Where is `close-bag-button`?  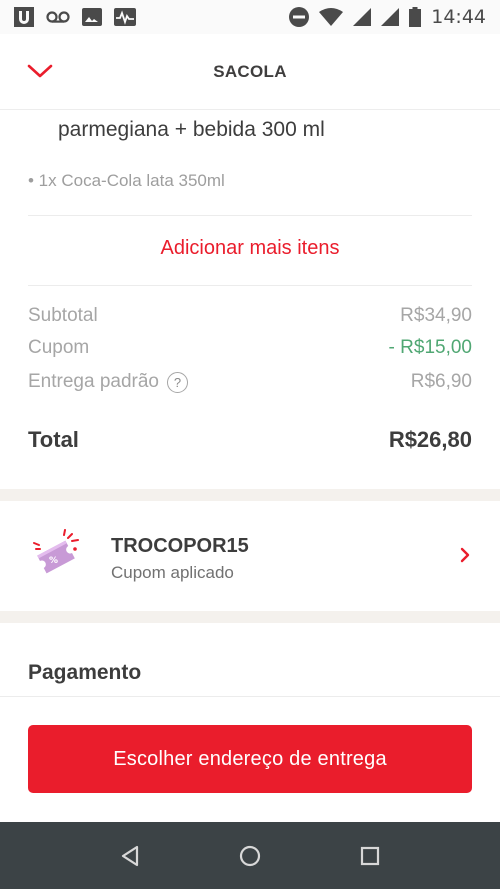
close-bag-button is located at coordinates (40, 71).